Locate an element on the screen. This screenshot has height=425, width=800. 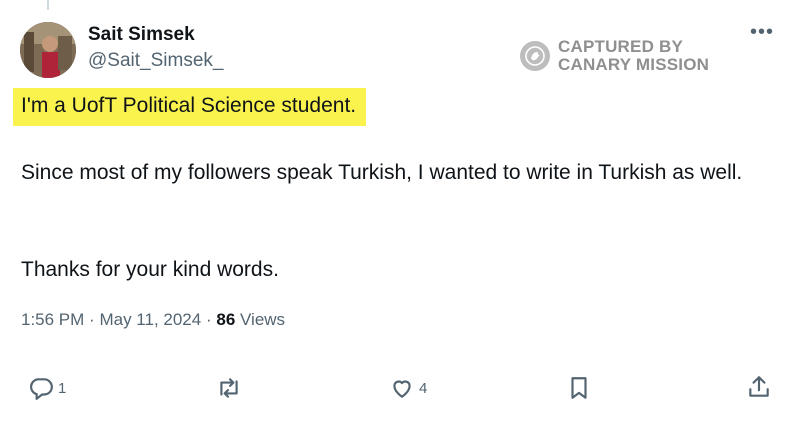
action-bar: 1 4 is located at coordinates (400, 387).